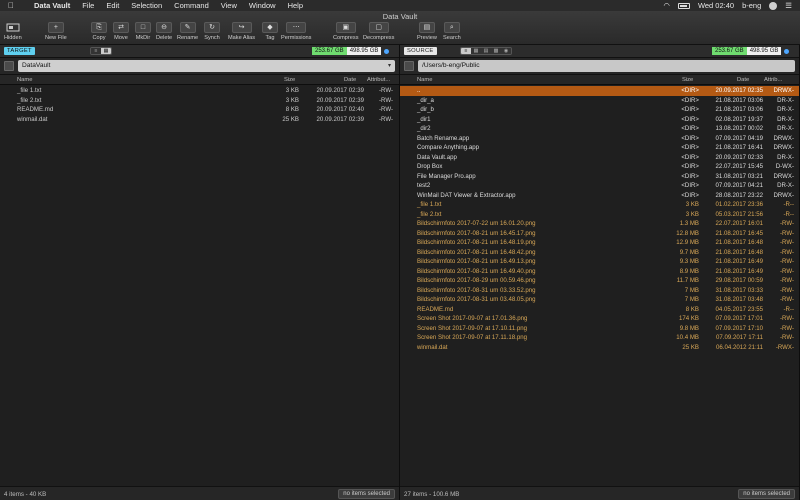 This screenshot has width=800, height=500. I want to click on right-view-switcher: ≡ ▦ ▤ ▩ ◉, so click(486, 51).